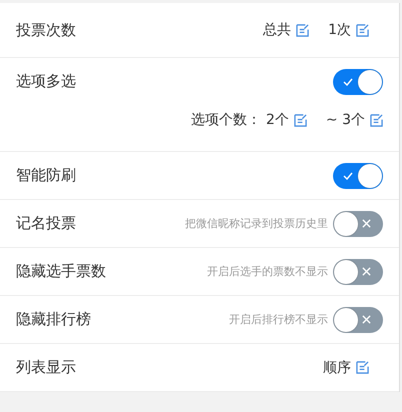 This screenshot has height=412, width=402. I want to click on setting-hint: 把微信昵称记录到投票历史里, so click(256, 223).